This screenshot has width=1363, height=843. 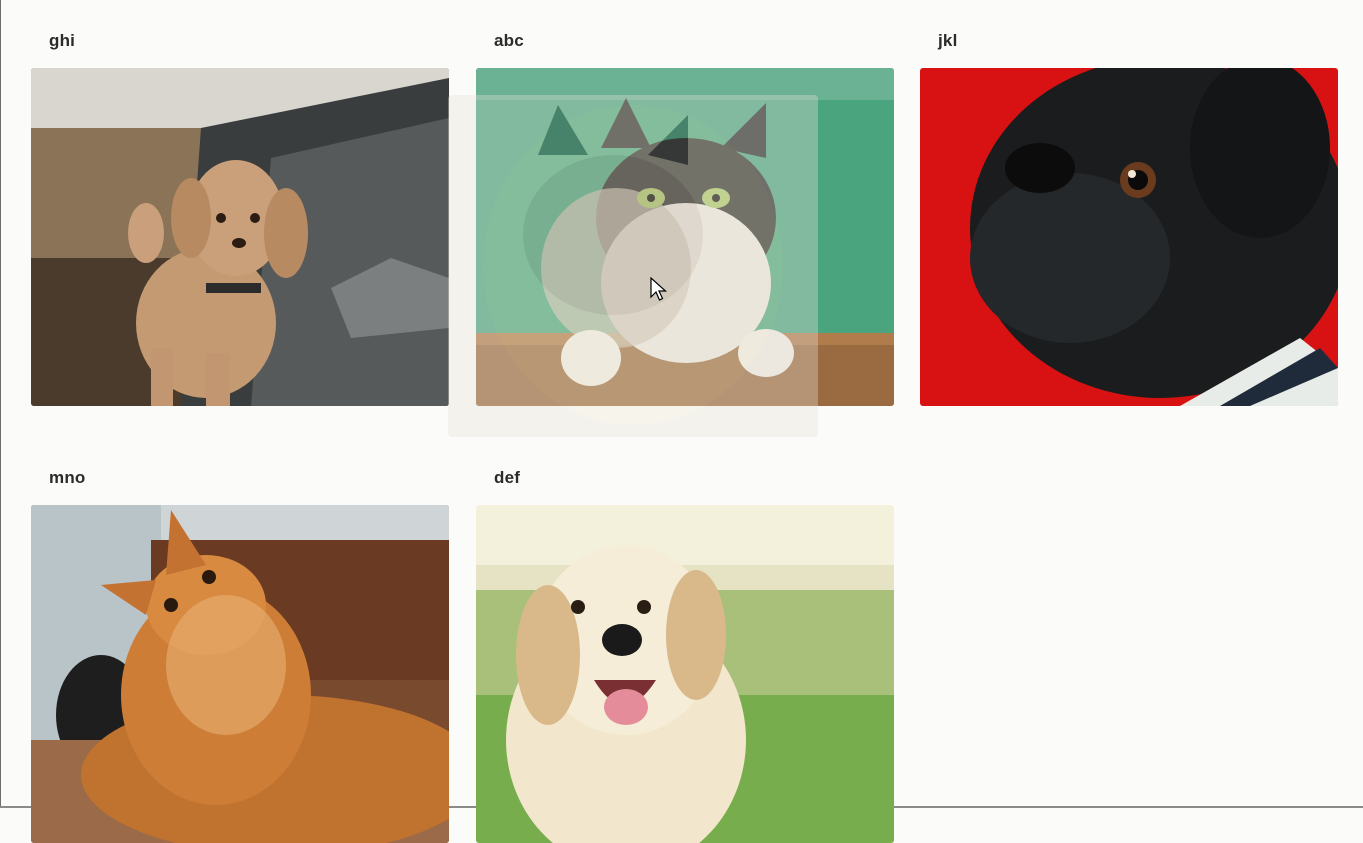 I want to click on card-image-pug, so click(x=1129, y=237).